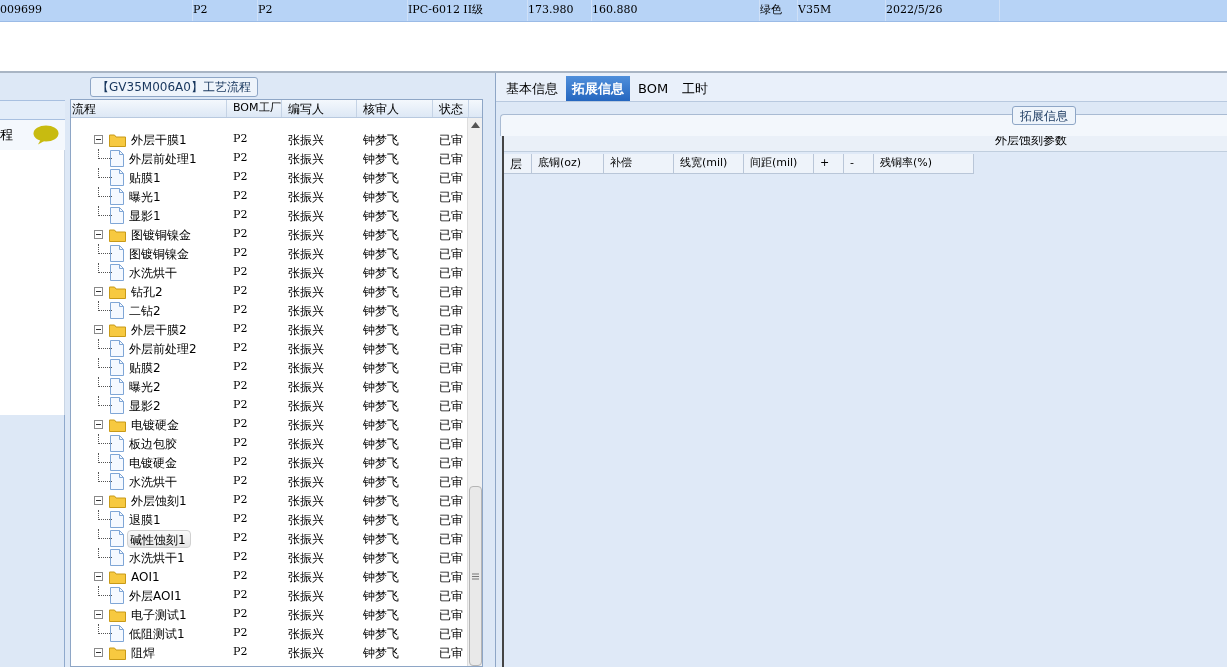 Image resolution: width=1227 pixels, height=667 pixels. I want to click on tab: BOM, so click(653, 88).